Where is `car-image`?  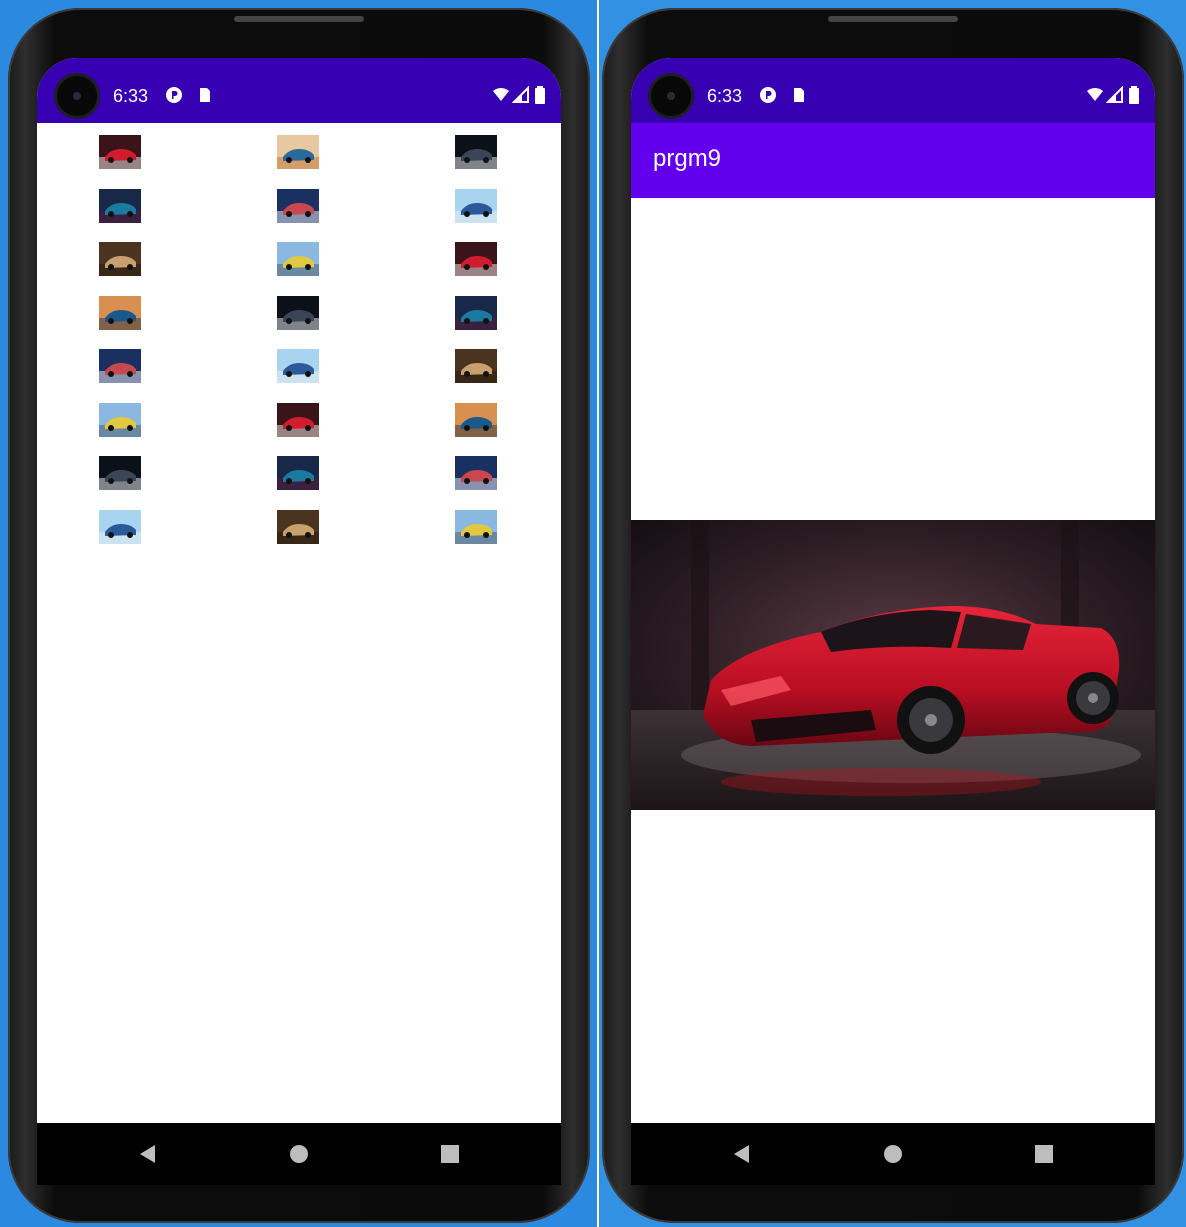
car-image is located at coordinates (893, 665).